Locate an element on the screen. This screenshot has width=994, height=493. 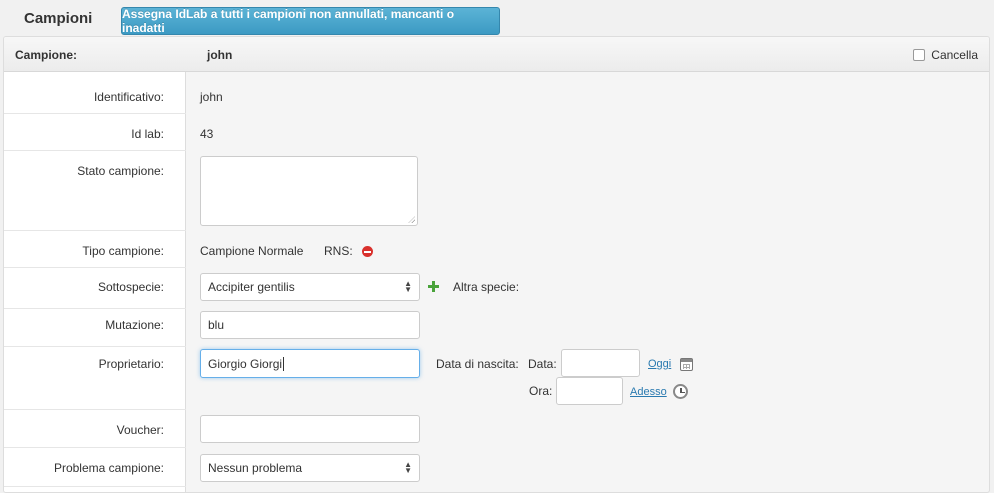
stato-campione-textarea is located at coordinates (309, 191).